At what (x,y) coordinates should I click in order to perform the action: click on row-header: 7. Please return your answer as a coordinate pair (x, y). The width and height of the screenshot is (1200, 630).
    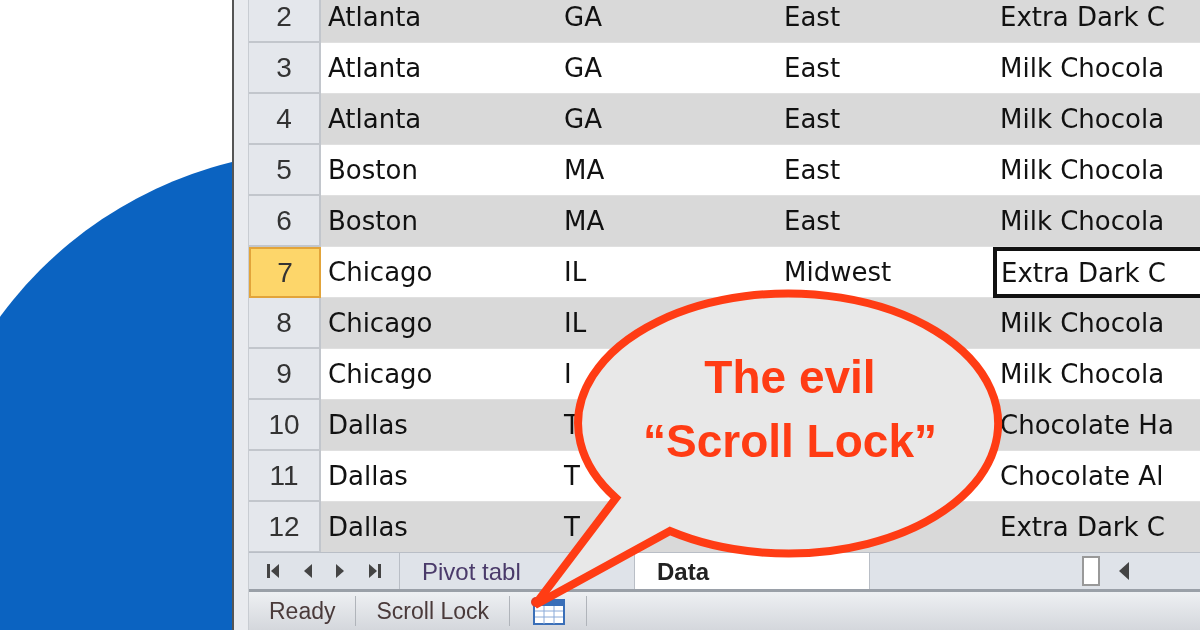
    Looking at the image, I should click on (285, 272).